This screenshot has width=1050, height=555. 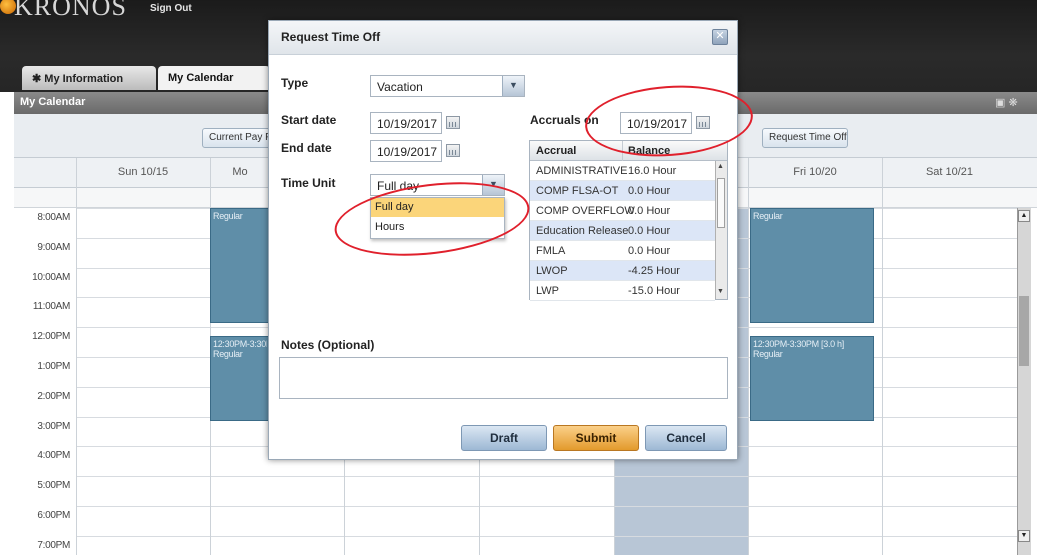 What do you see at coordinates (1013, 103) in the screenshot?
I see `window-controls-icon: ▣ ❋` at bounding box center [1013, 103].